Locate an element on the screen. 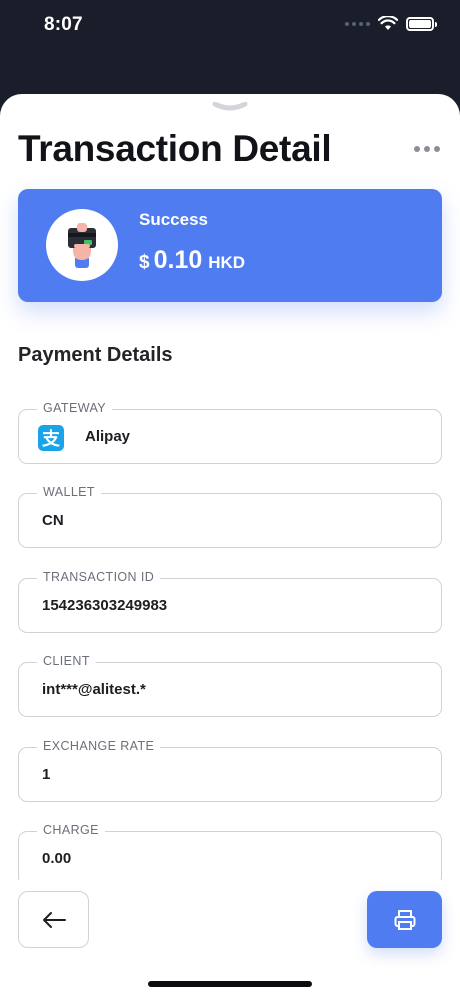 The height and width of the screenshot is (996, 460). status-bar: 8:07 is located at coordinates (230, 25).